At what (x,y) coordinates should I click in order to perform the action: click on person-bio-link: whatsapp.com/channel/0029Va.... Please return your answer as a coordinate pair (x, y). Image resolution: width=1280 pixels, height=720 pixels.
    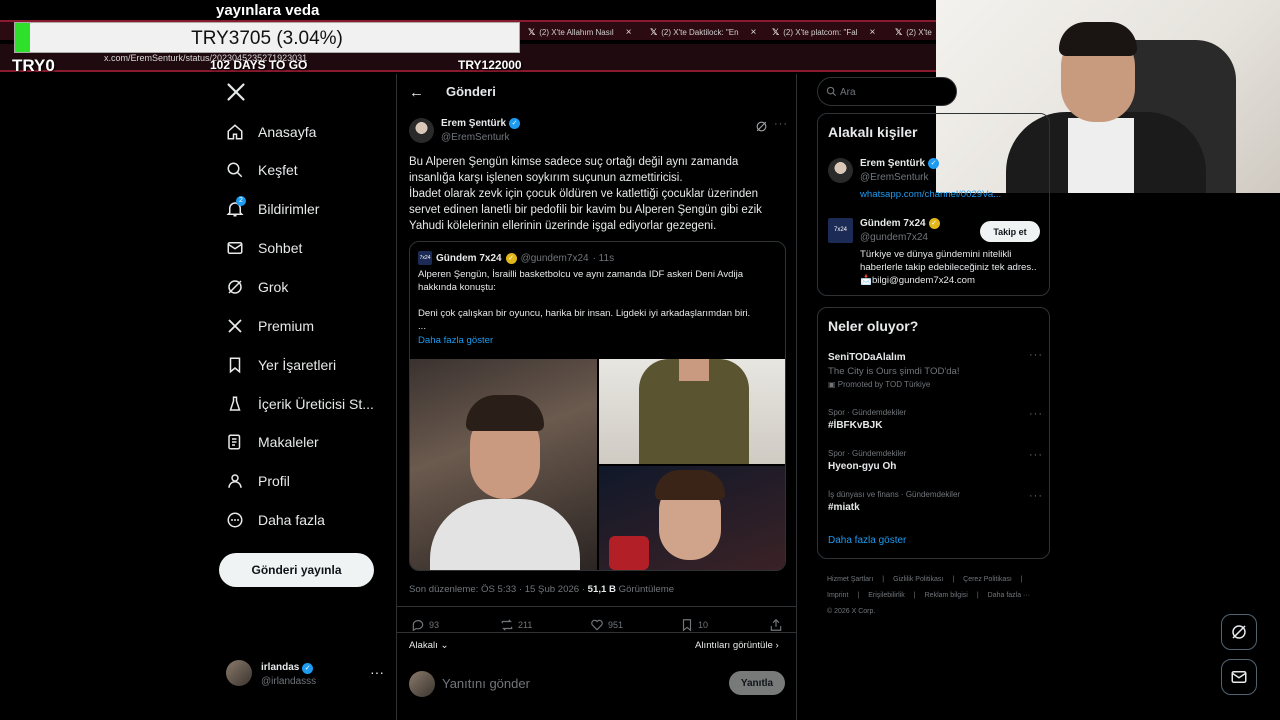
    Looking at the image, I should click on (950, 194).